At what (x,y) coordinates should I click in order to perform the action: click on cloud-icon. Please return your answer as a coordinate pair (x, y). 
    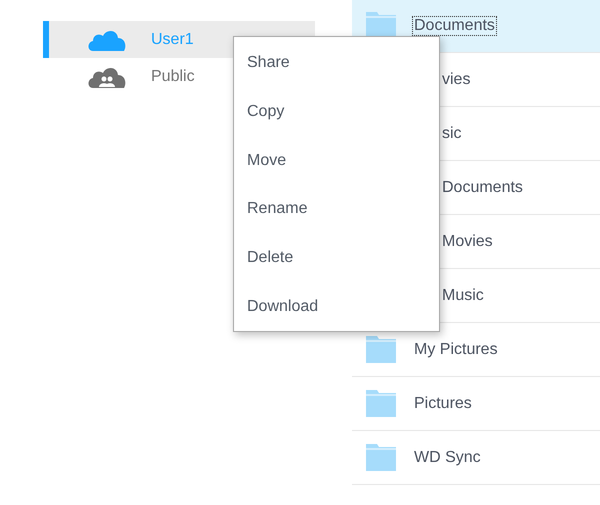
    Looking at the image, I should click on (107, 39).